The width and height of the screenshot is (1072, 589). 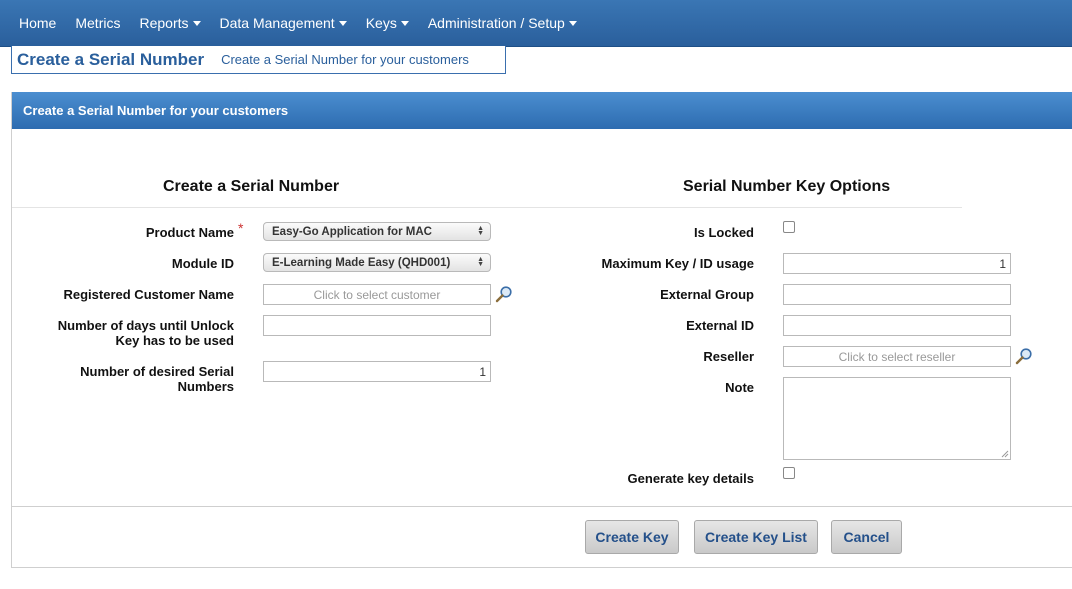 I want to click on create-key-list-button: Create Key List, so click(x=756, y=537).